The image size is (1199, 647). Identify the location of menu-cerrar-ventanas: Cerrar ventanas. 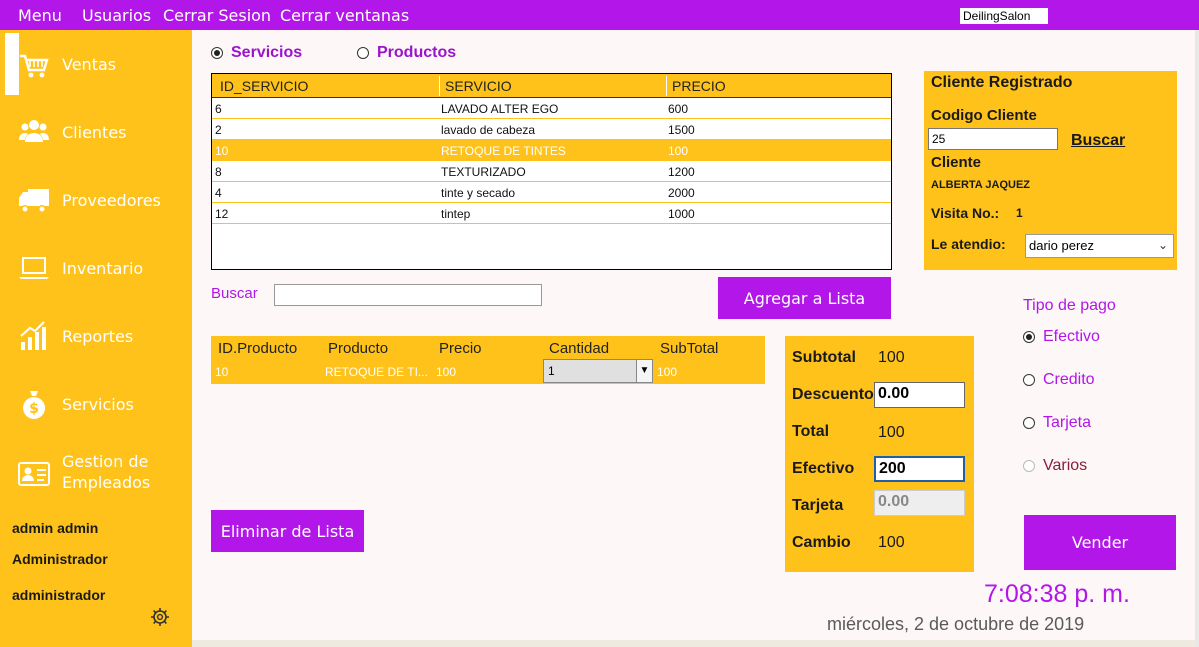
(344, 15).